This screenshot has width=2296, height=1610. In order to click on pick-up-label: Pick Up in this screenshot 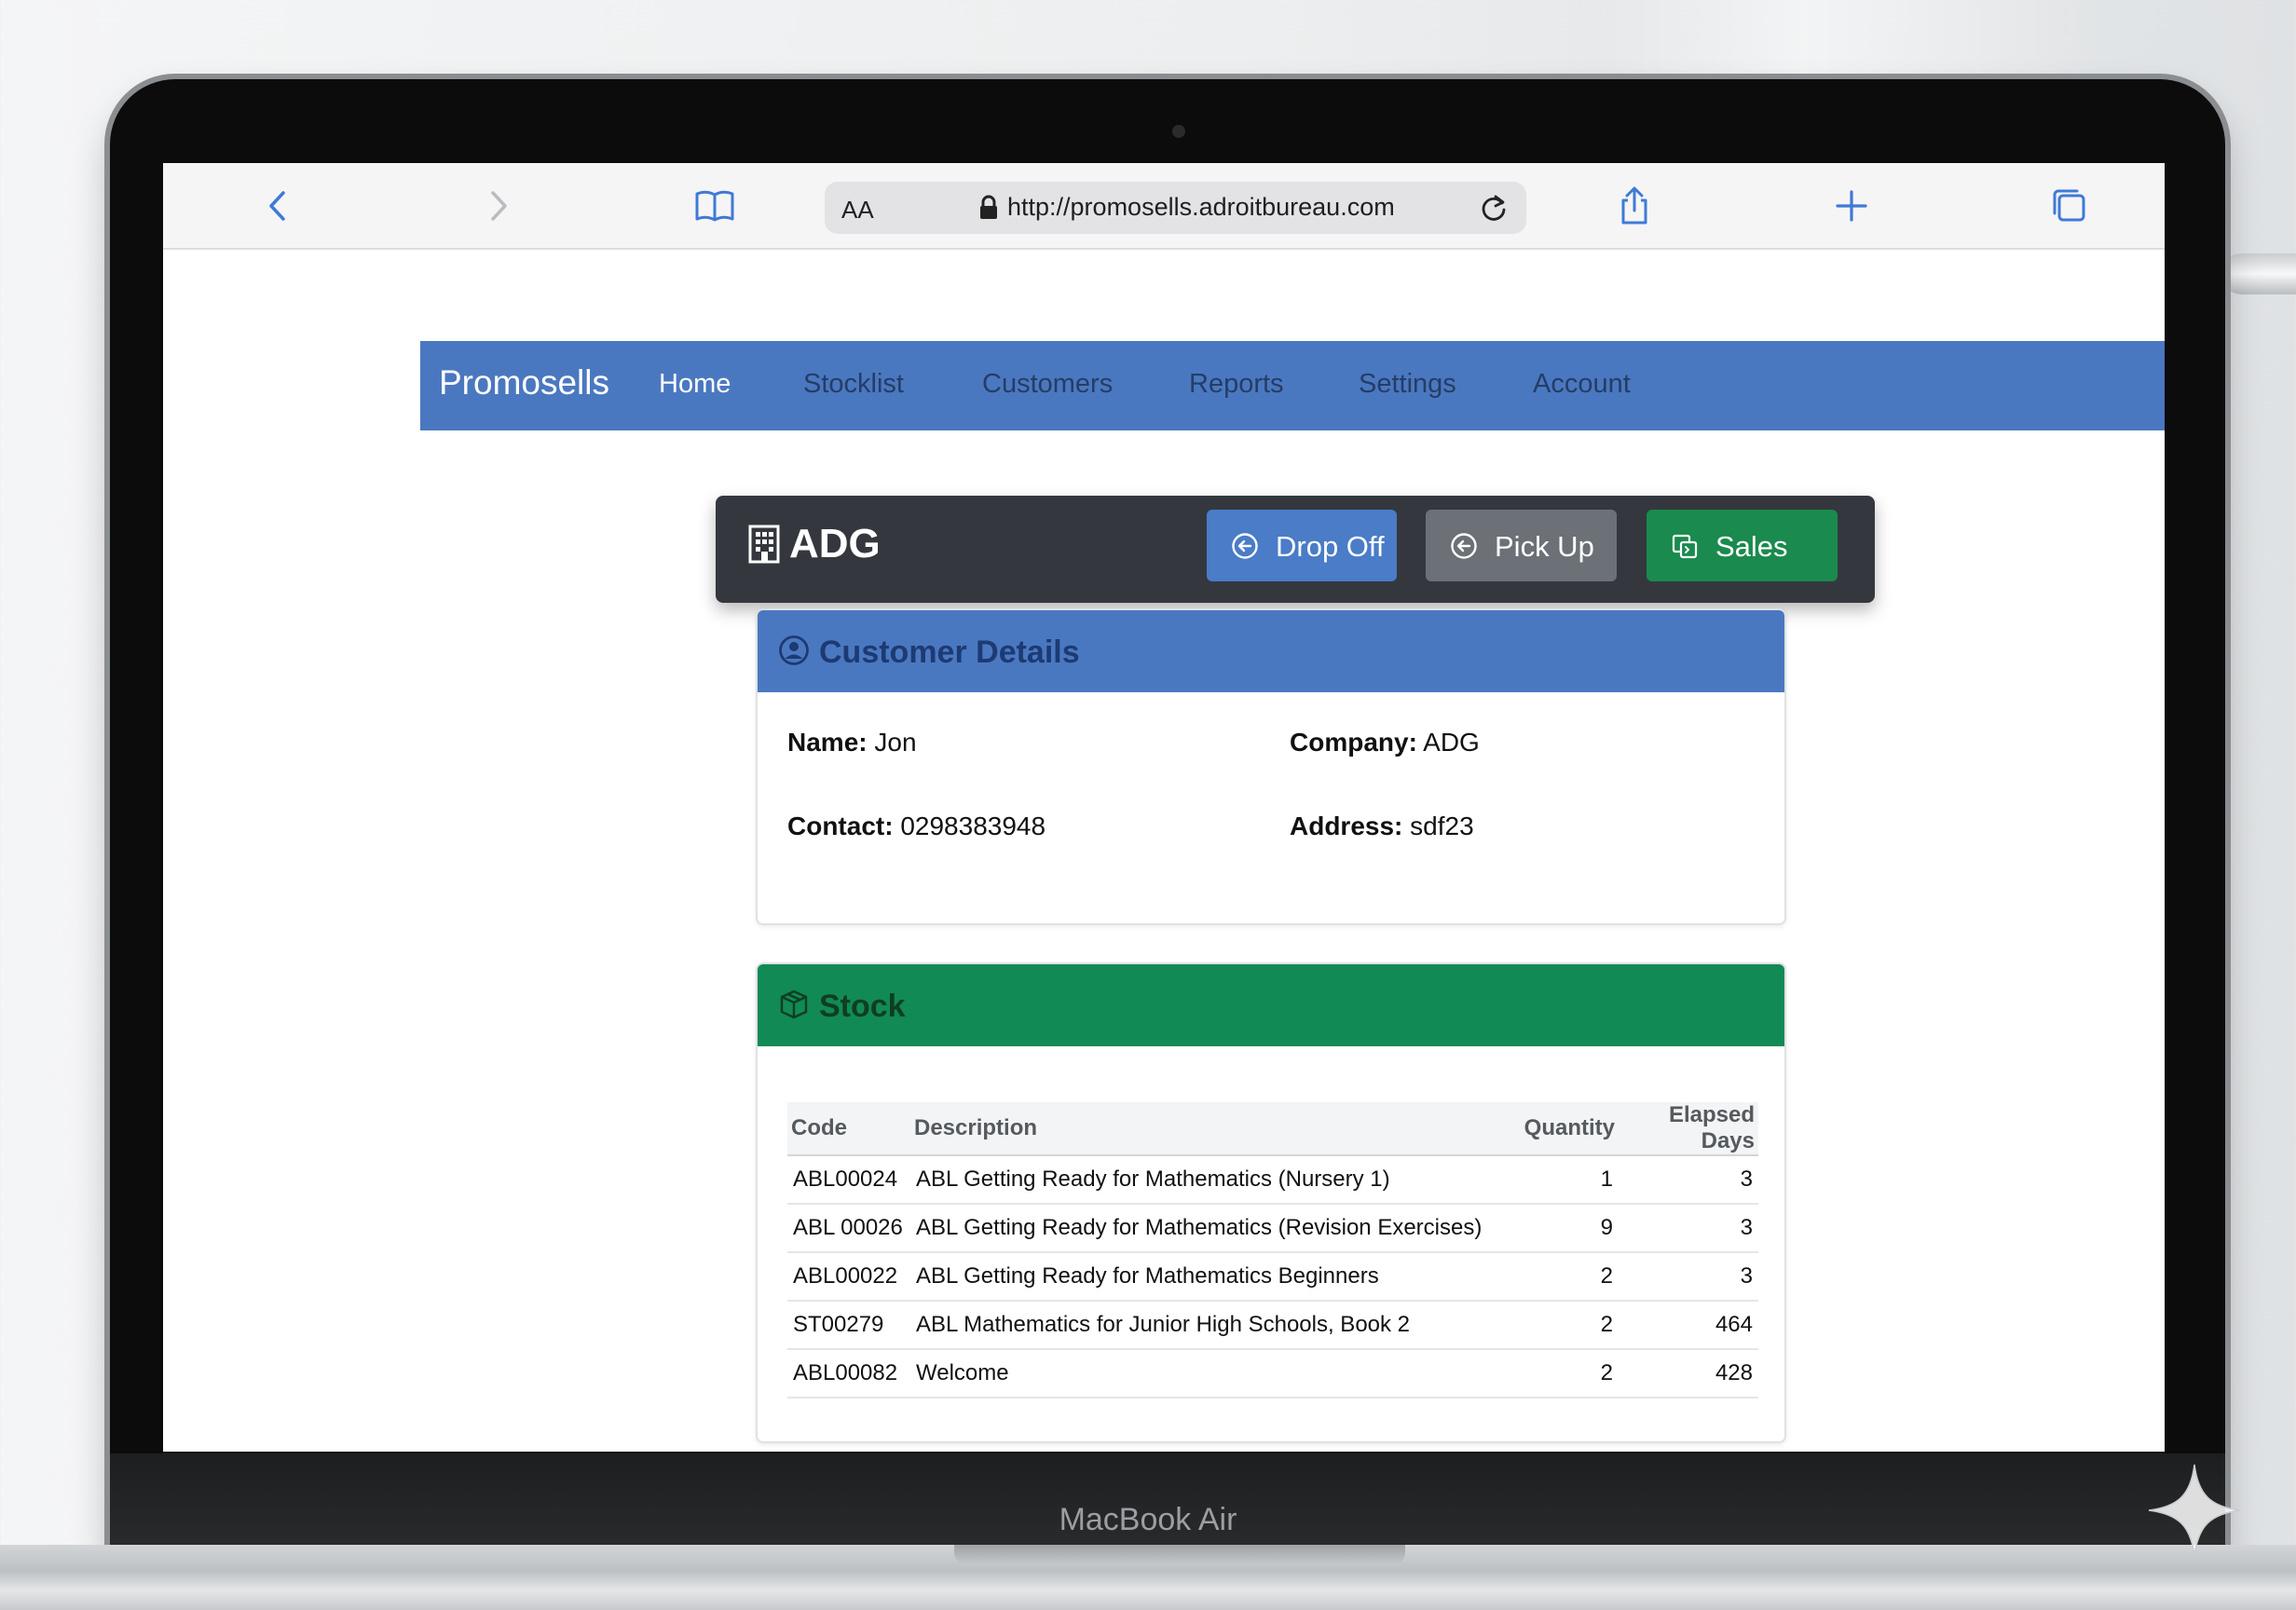, I will do `click(1544, 546)`.